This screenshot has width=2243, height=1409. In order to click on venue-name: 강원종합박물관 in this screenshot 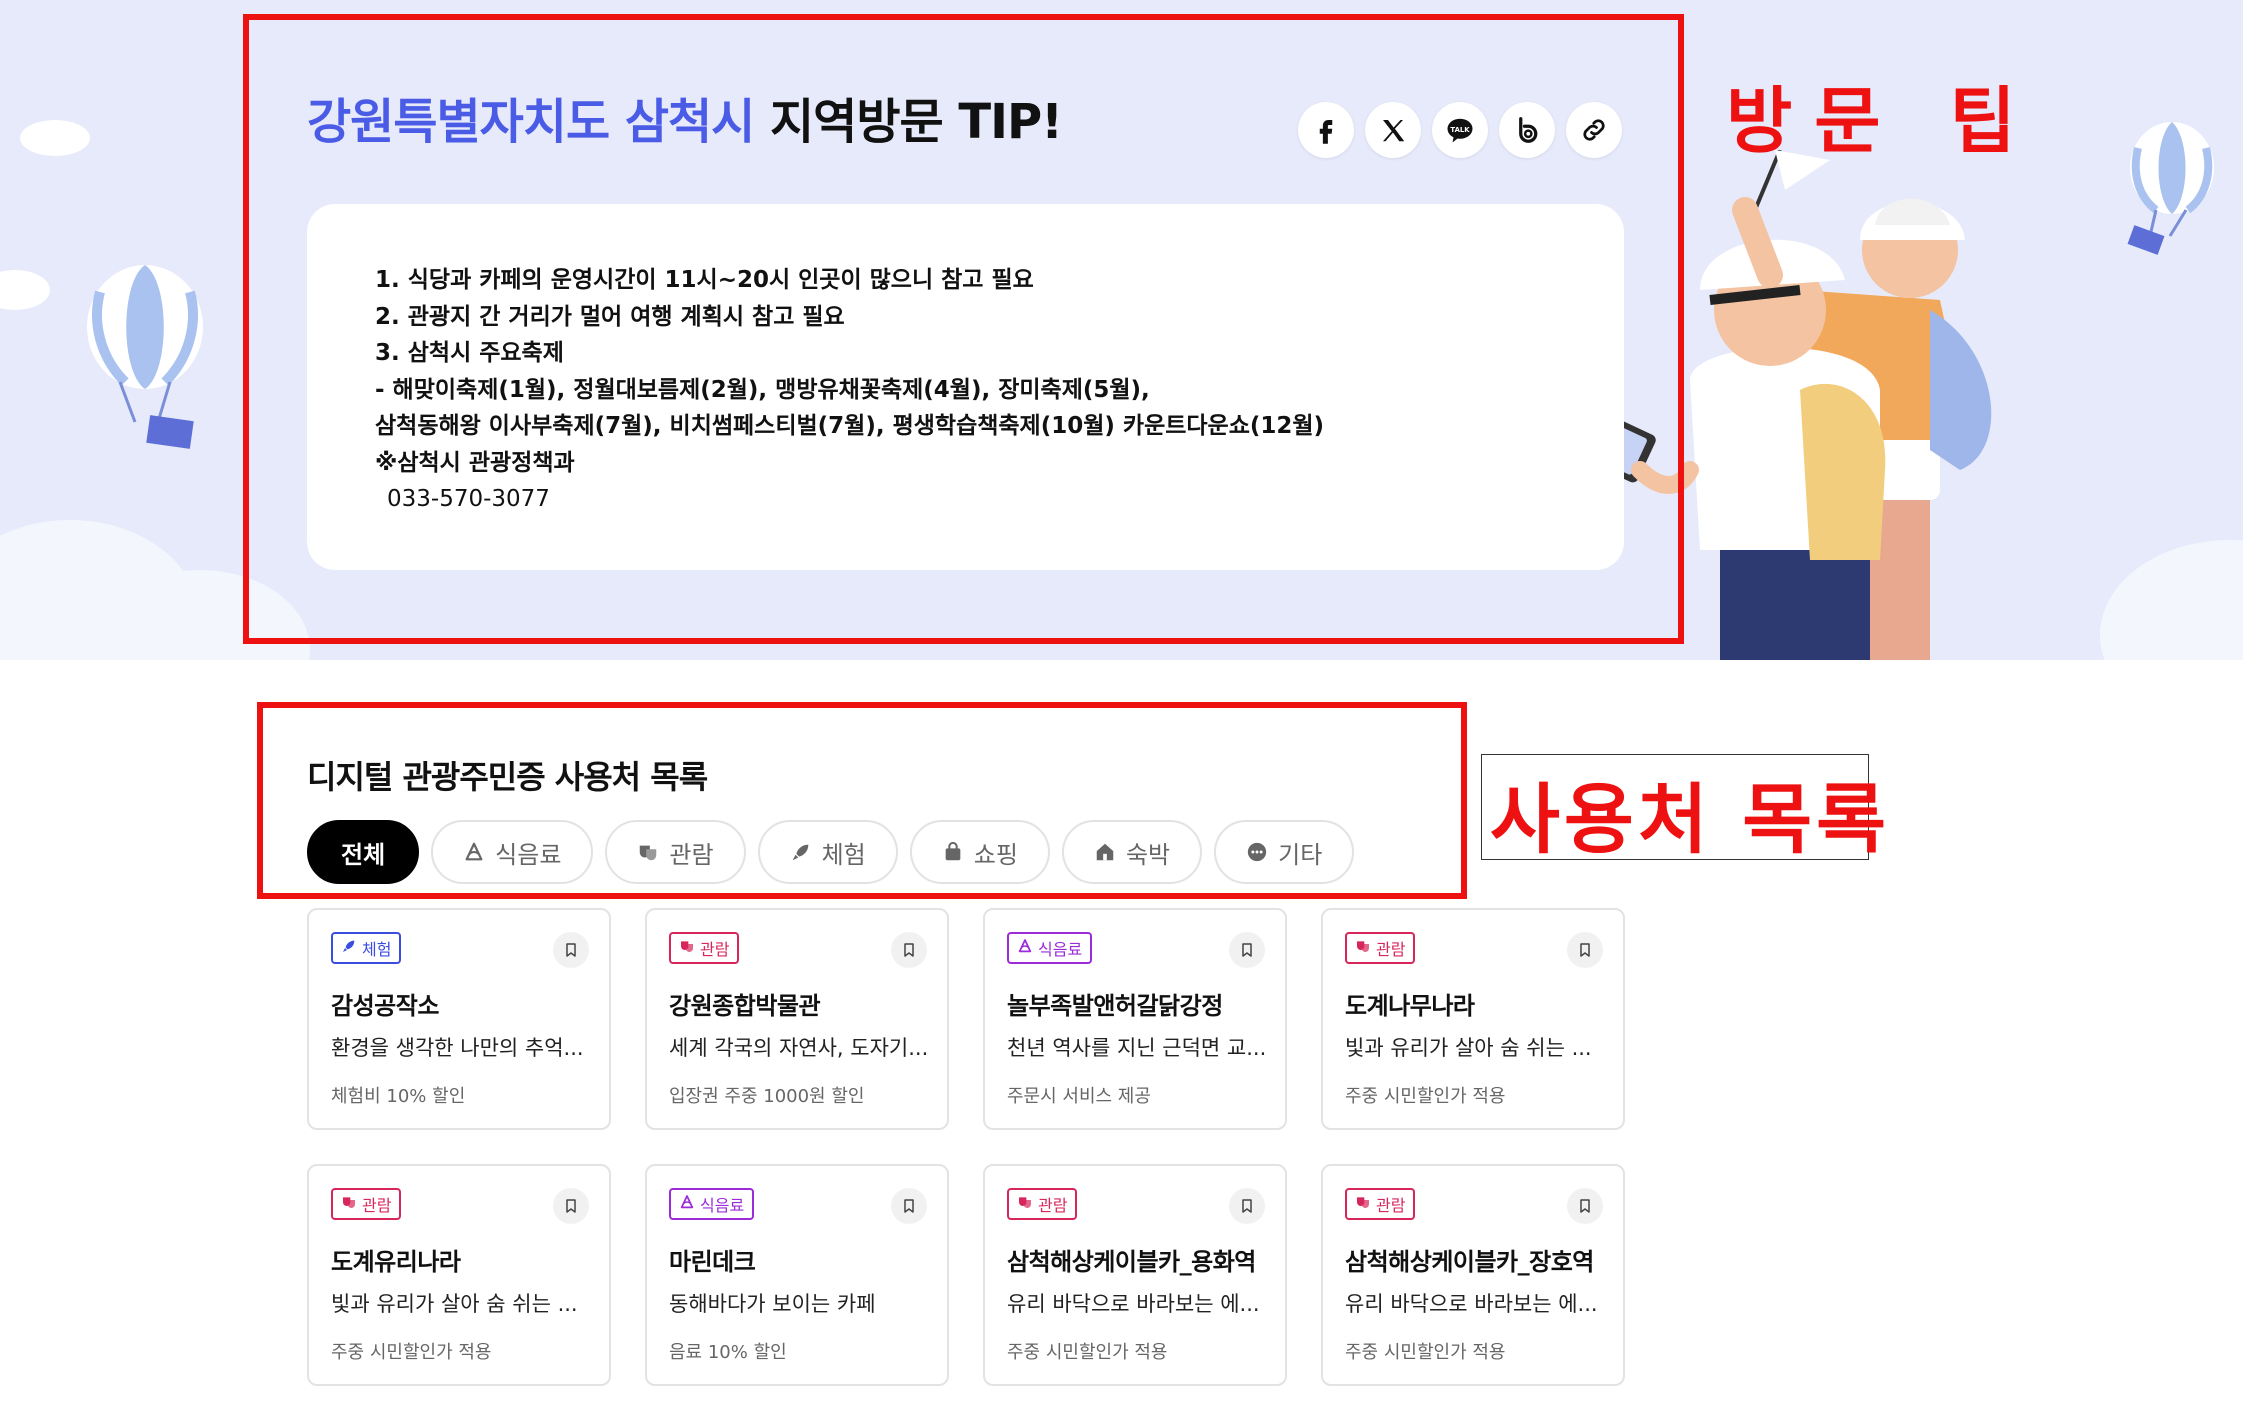, I will do `click(745, 1006)`.